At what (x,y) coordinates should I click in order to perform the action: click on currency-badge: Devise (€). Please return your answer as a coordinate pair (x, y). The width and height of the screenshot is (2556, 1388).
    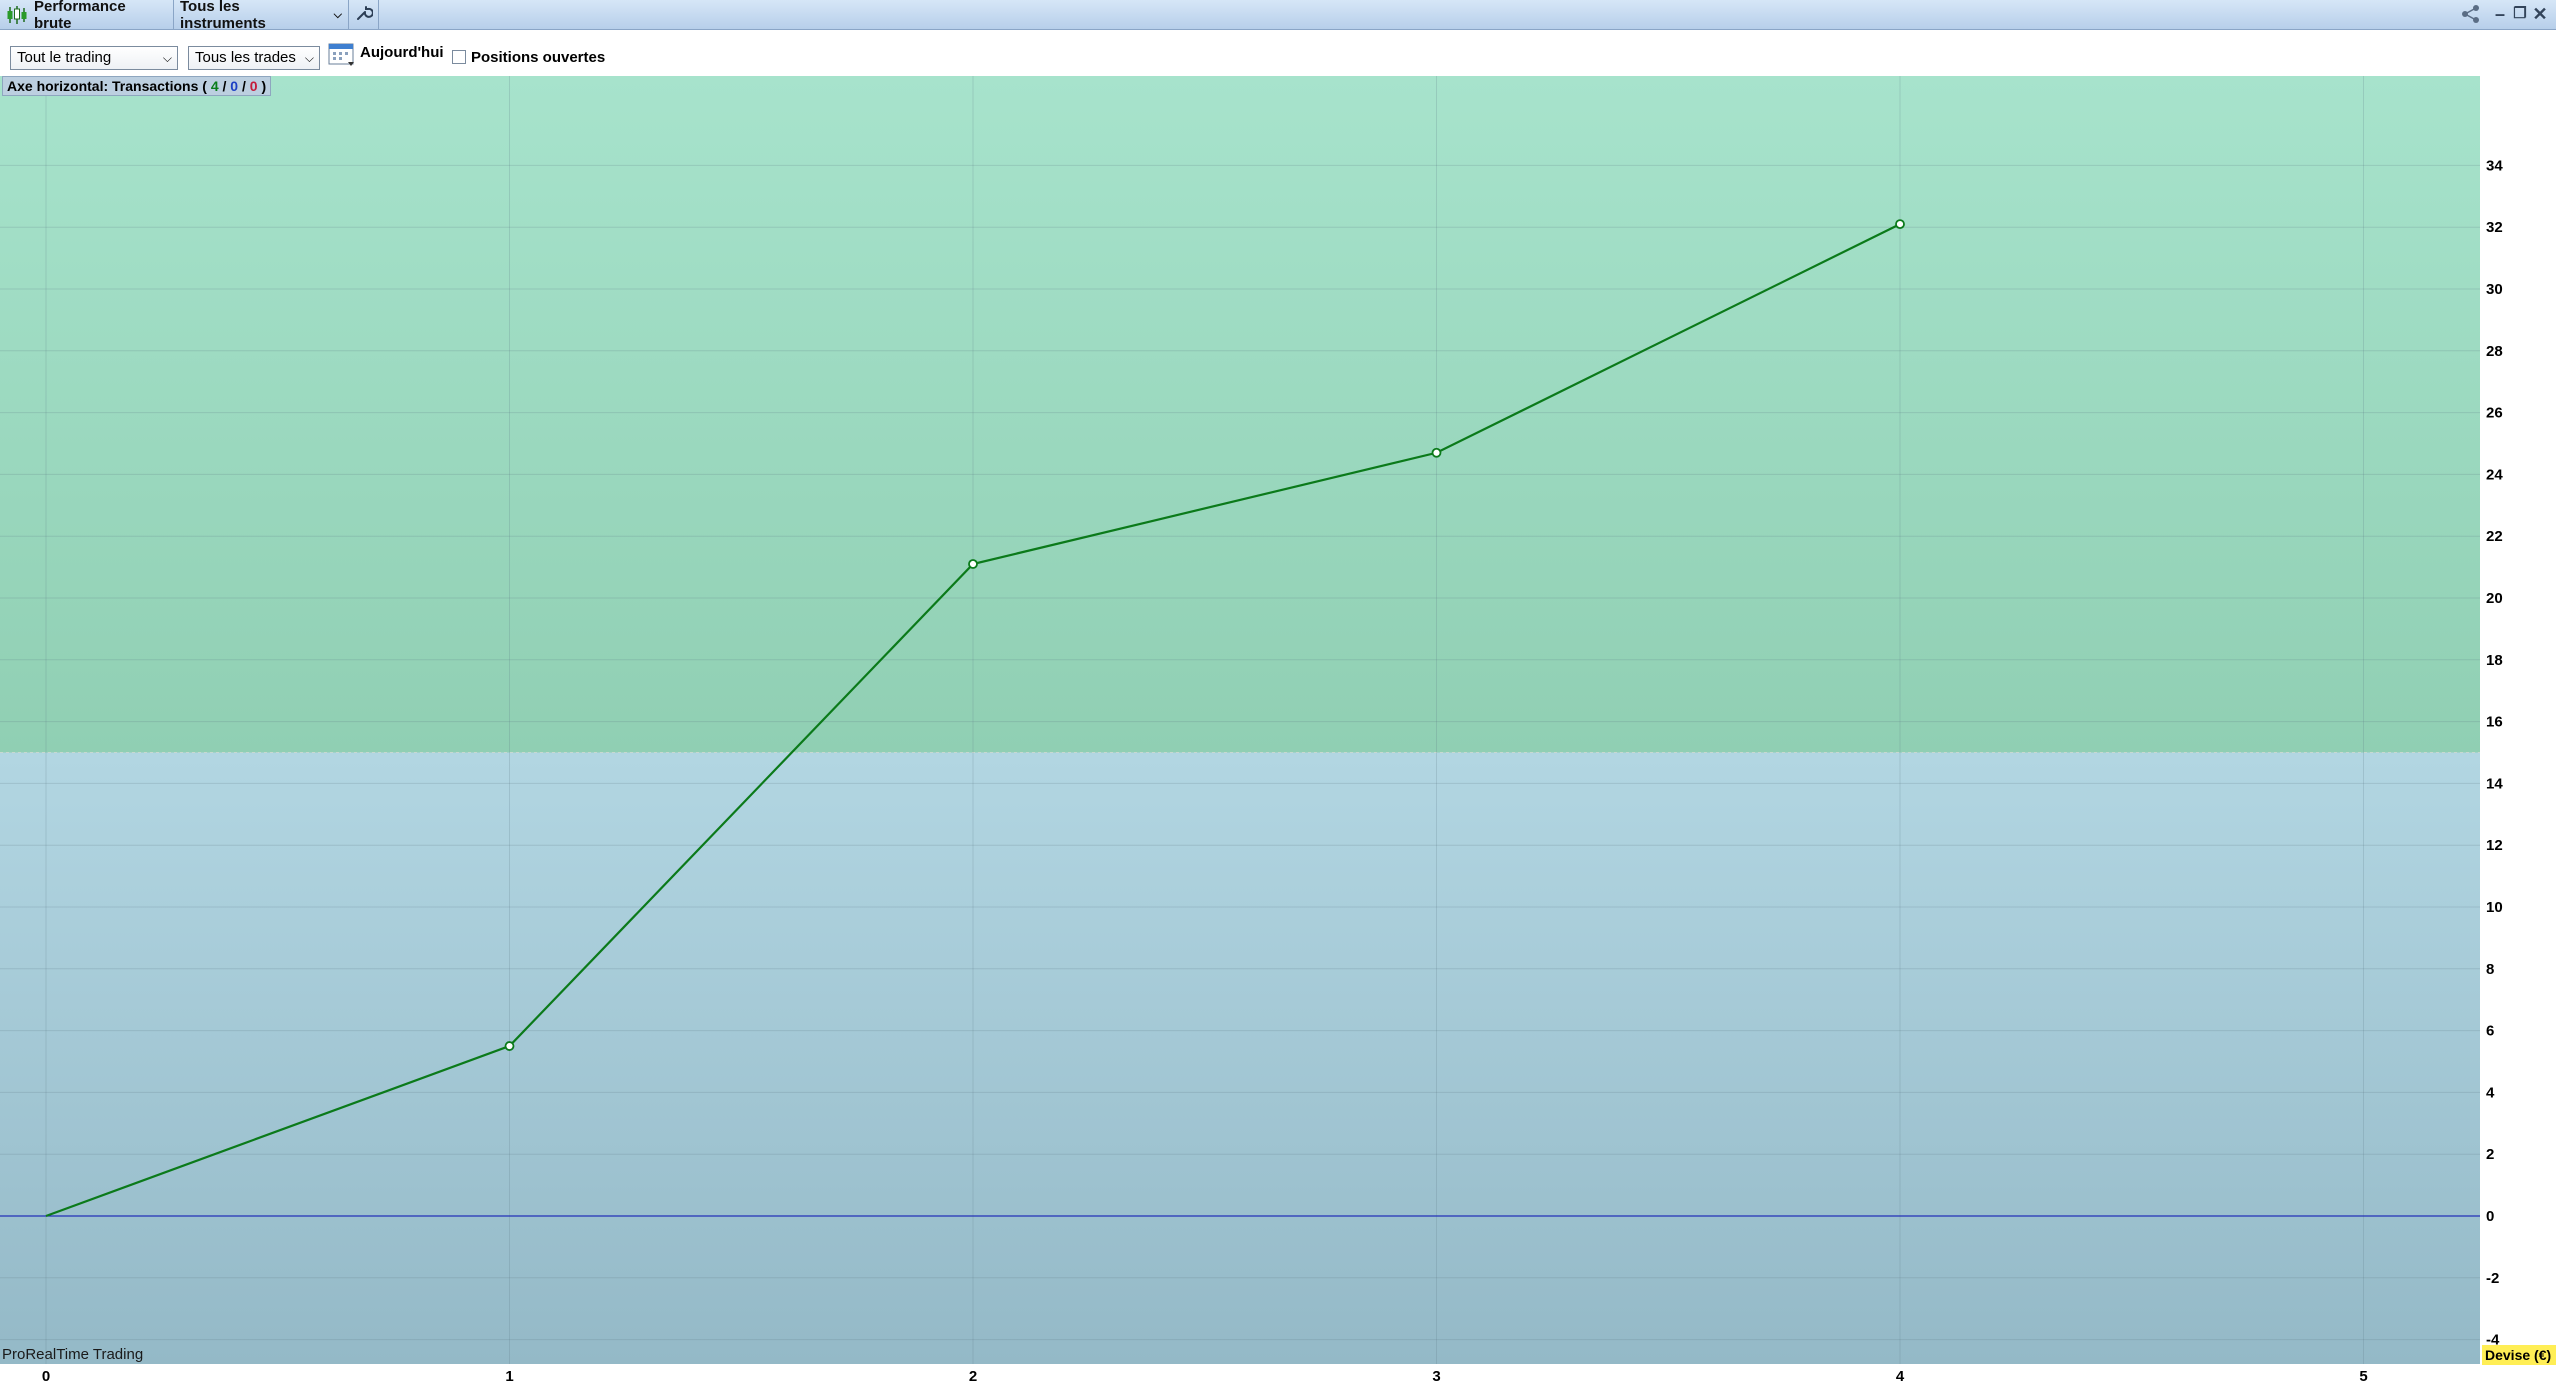
    Looking at the image, I should click on (2519, 1355).